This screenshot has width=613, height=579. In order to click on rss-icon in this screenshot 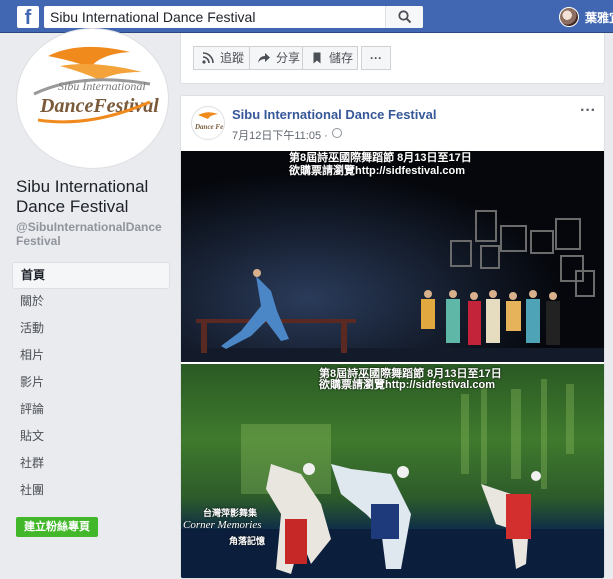, I will do `click(208, 58)`.